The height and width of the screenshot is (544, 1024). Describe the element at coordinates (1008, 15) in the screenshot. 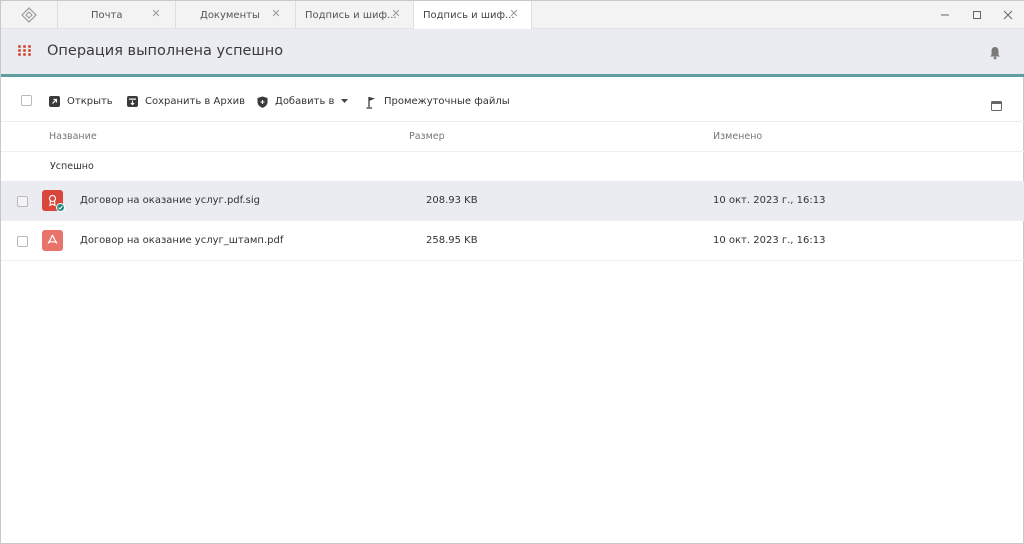

I see `window-close-icon` at that location.